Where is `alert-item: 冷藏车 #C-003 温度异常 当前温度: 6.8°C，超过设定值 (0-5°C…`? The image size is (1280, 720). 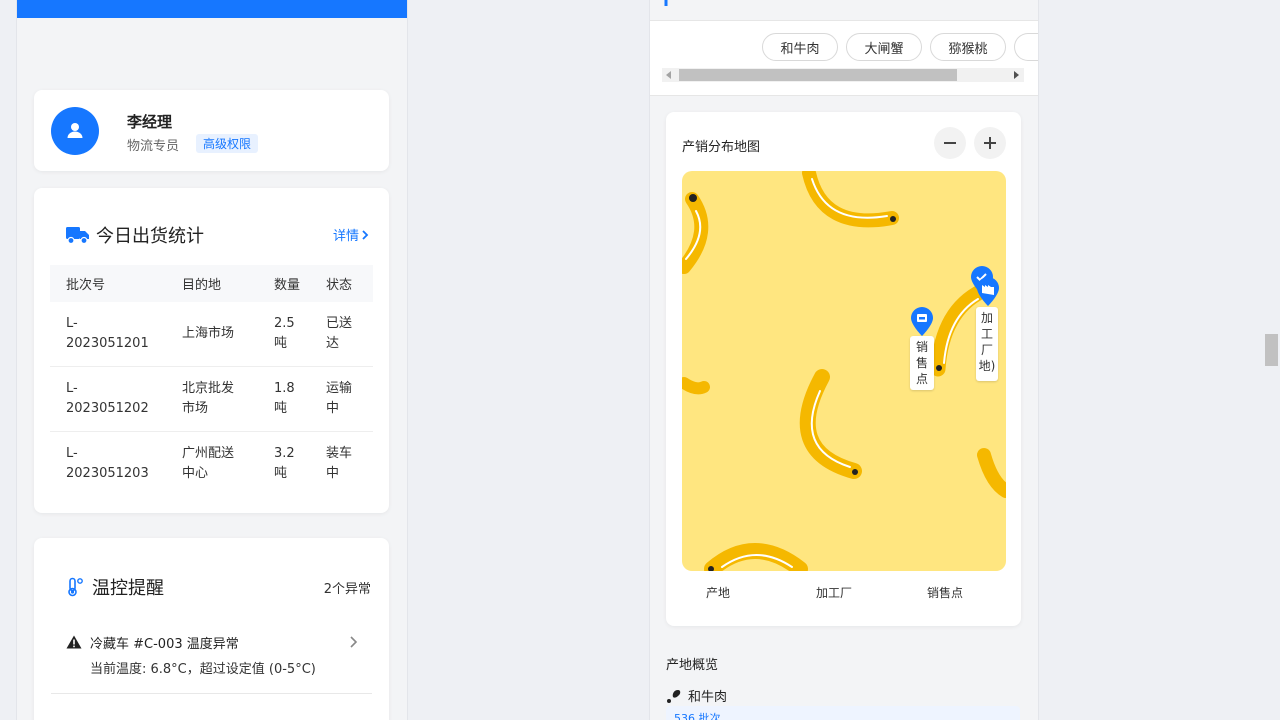
alert-item: 冷藏车 #C-003 温度异常 当前温度: 6.8°C，超过设定值 (0-5°C… is located at coordinates (211, 654).